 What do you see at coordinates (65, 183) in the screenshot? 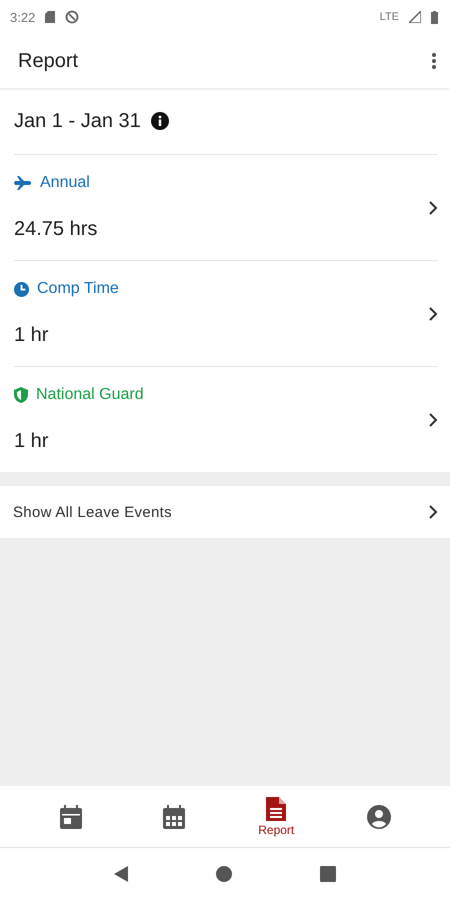
I see `leave-type-name: Annual` at bounding box center [65, 183].